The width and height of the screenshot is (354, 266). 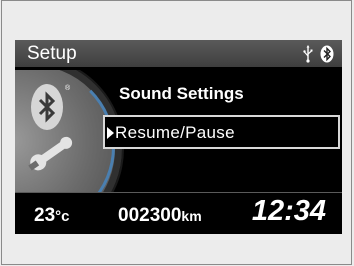 What do you see at coordinates (68, 88) in the screenshot?
I see `registered-mark: ®` at bounding box center [68, 88].